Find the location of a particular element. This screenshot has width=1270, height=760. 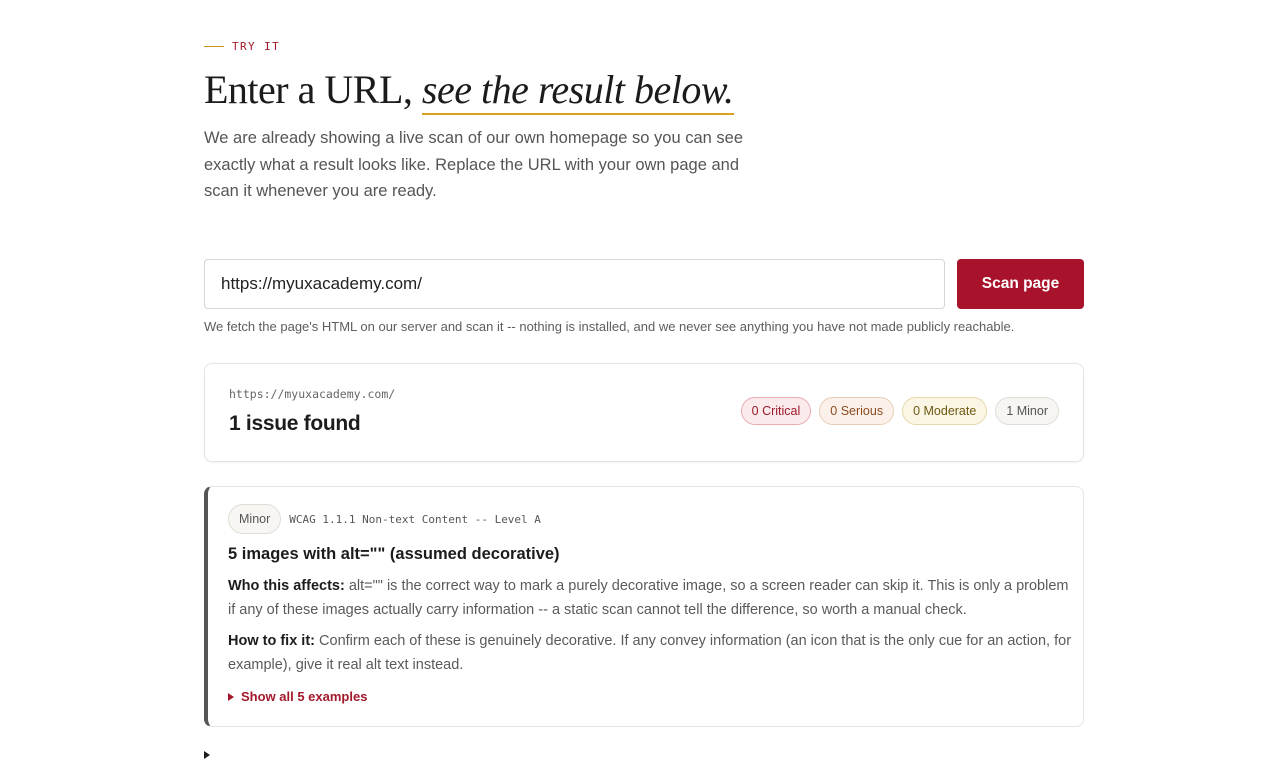

moderate-badge: 0 Moderate is located at coordinates (945, 411).